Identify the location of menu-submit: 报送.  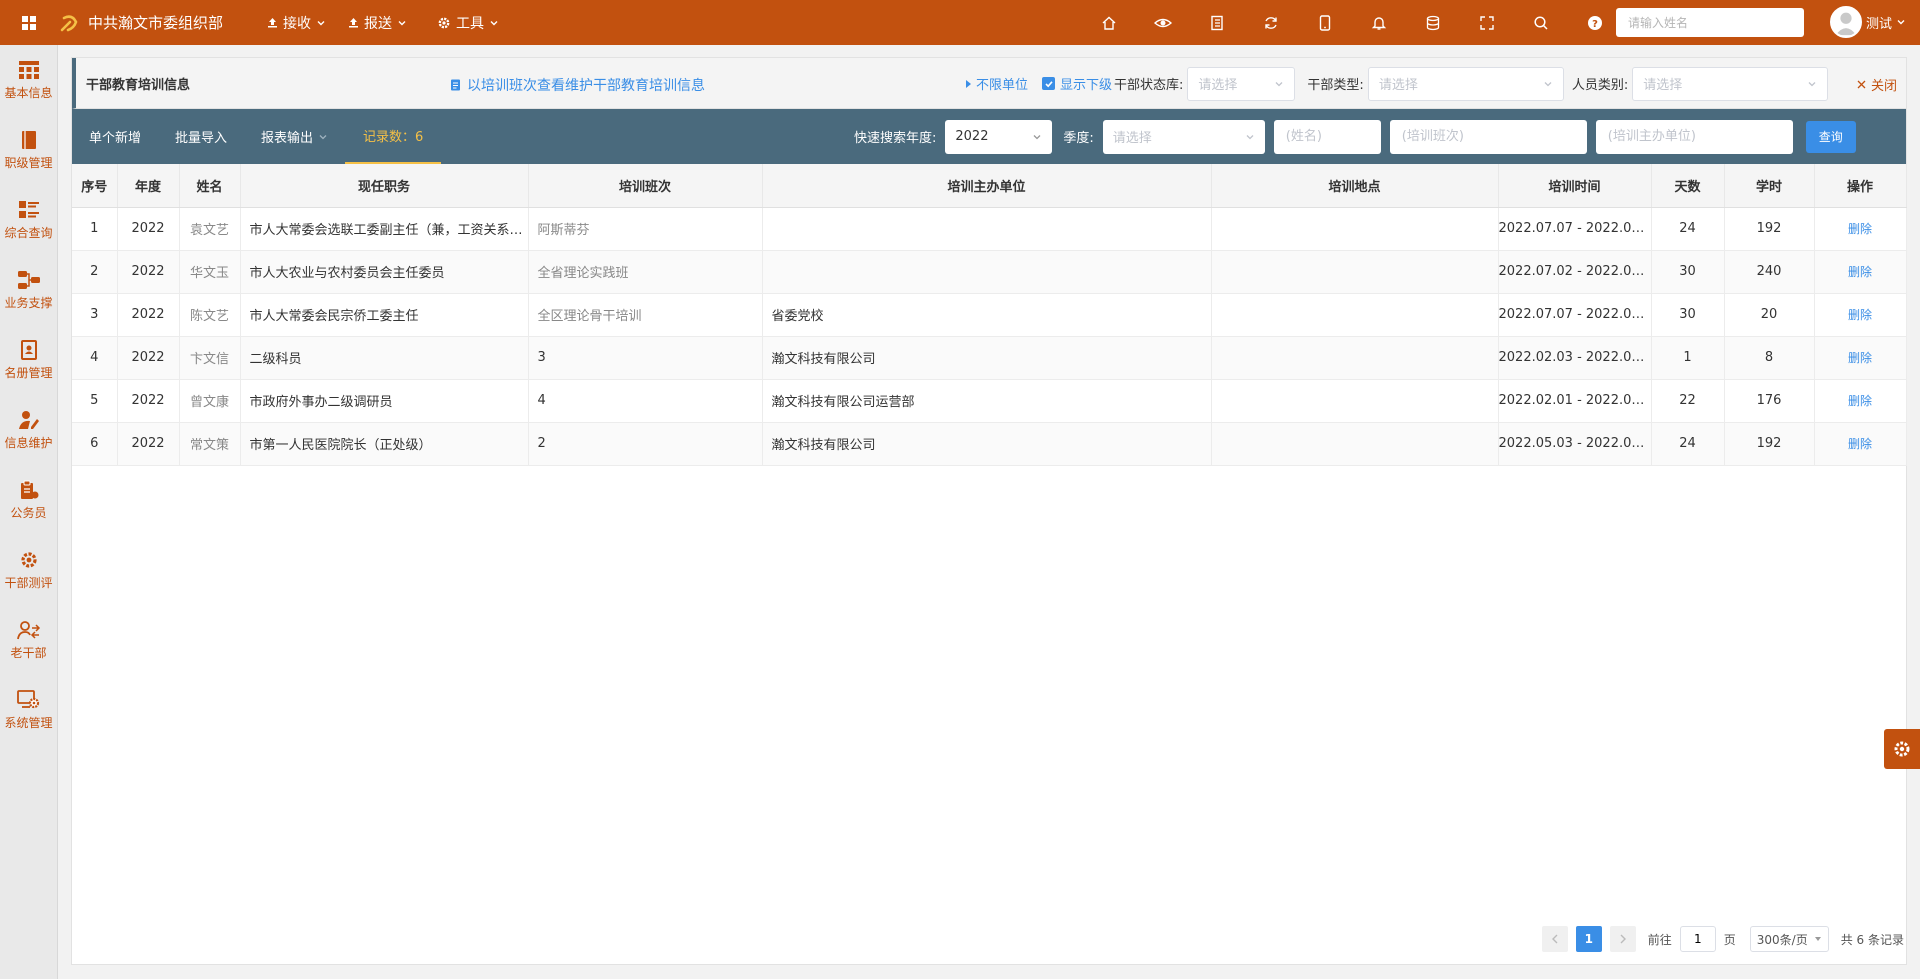
(377, 23).